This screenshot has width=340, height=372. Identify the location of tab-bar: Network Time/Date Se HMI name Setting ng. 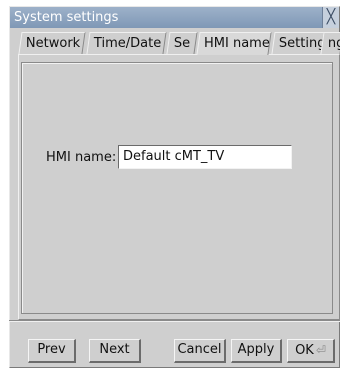
(174, 43).